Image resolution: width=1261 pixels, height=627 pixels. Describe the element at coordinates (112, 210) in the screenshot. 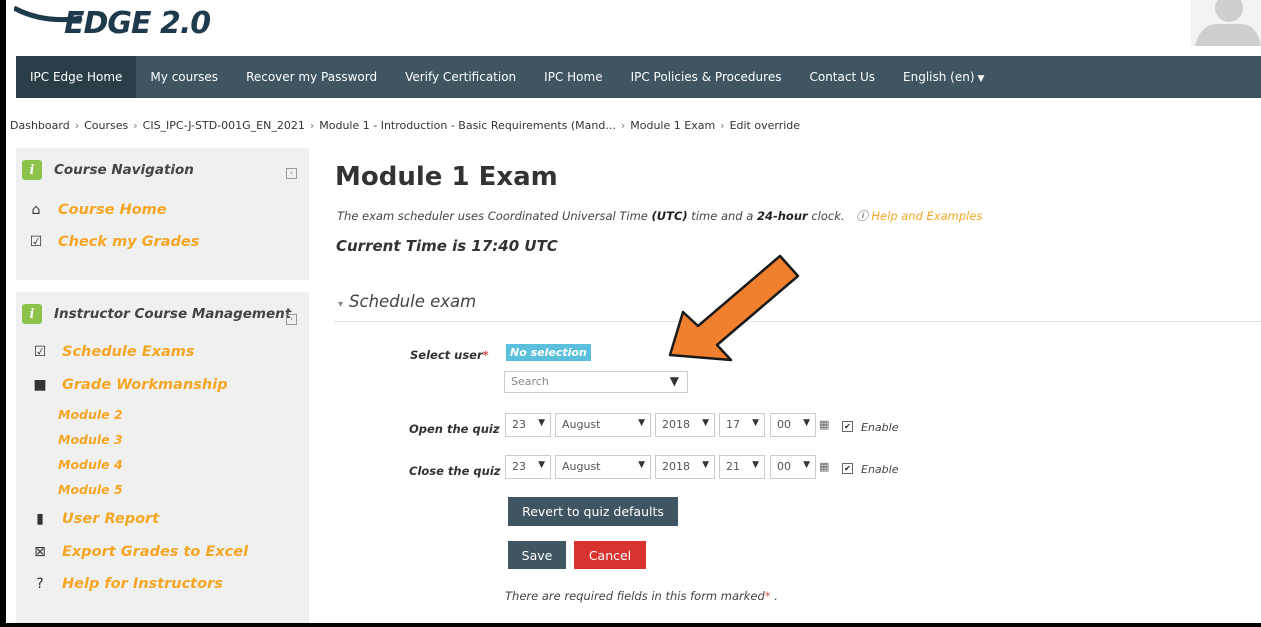

I see `course-home-label: Course Home` at that location.